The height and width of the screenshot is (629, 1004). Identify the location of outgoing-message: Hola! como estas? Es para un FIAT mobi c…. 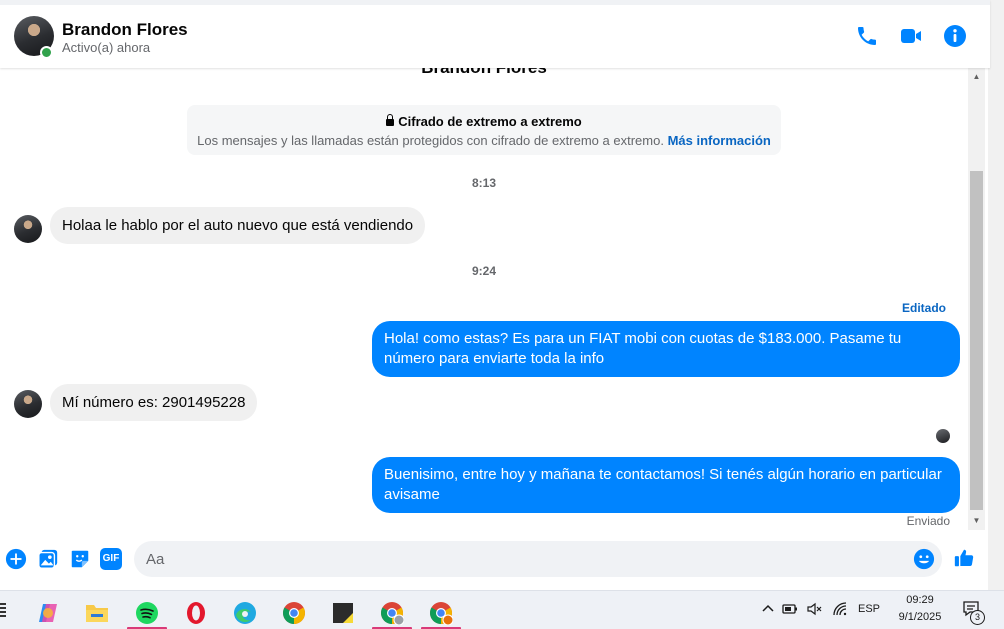
(666, 349).